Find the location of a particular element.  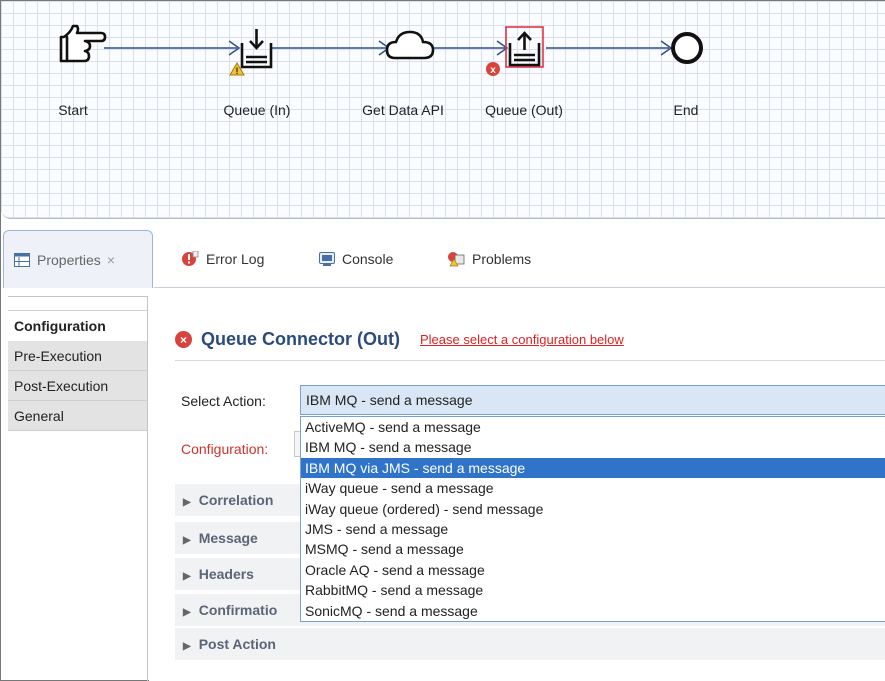

section-headers: ▶ Headers is located at coordinates (218, 574).